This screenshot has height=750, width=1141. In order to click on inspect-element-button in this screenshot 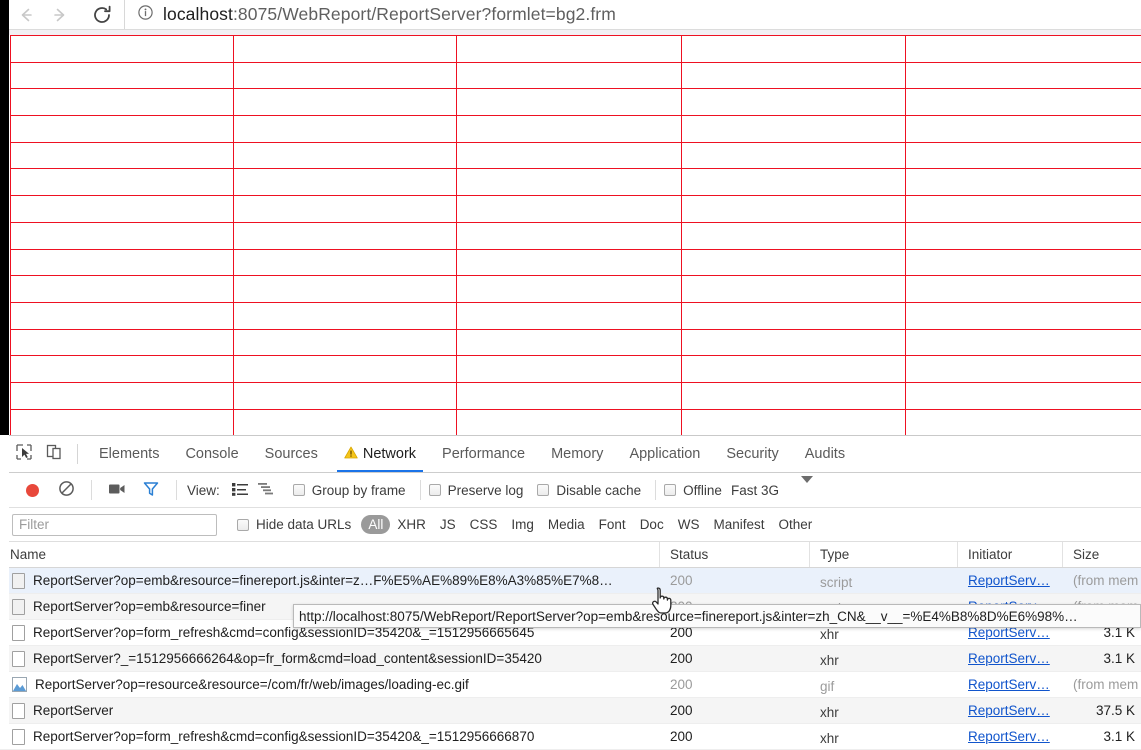, I will do `click(24, 454)`.